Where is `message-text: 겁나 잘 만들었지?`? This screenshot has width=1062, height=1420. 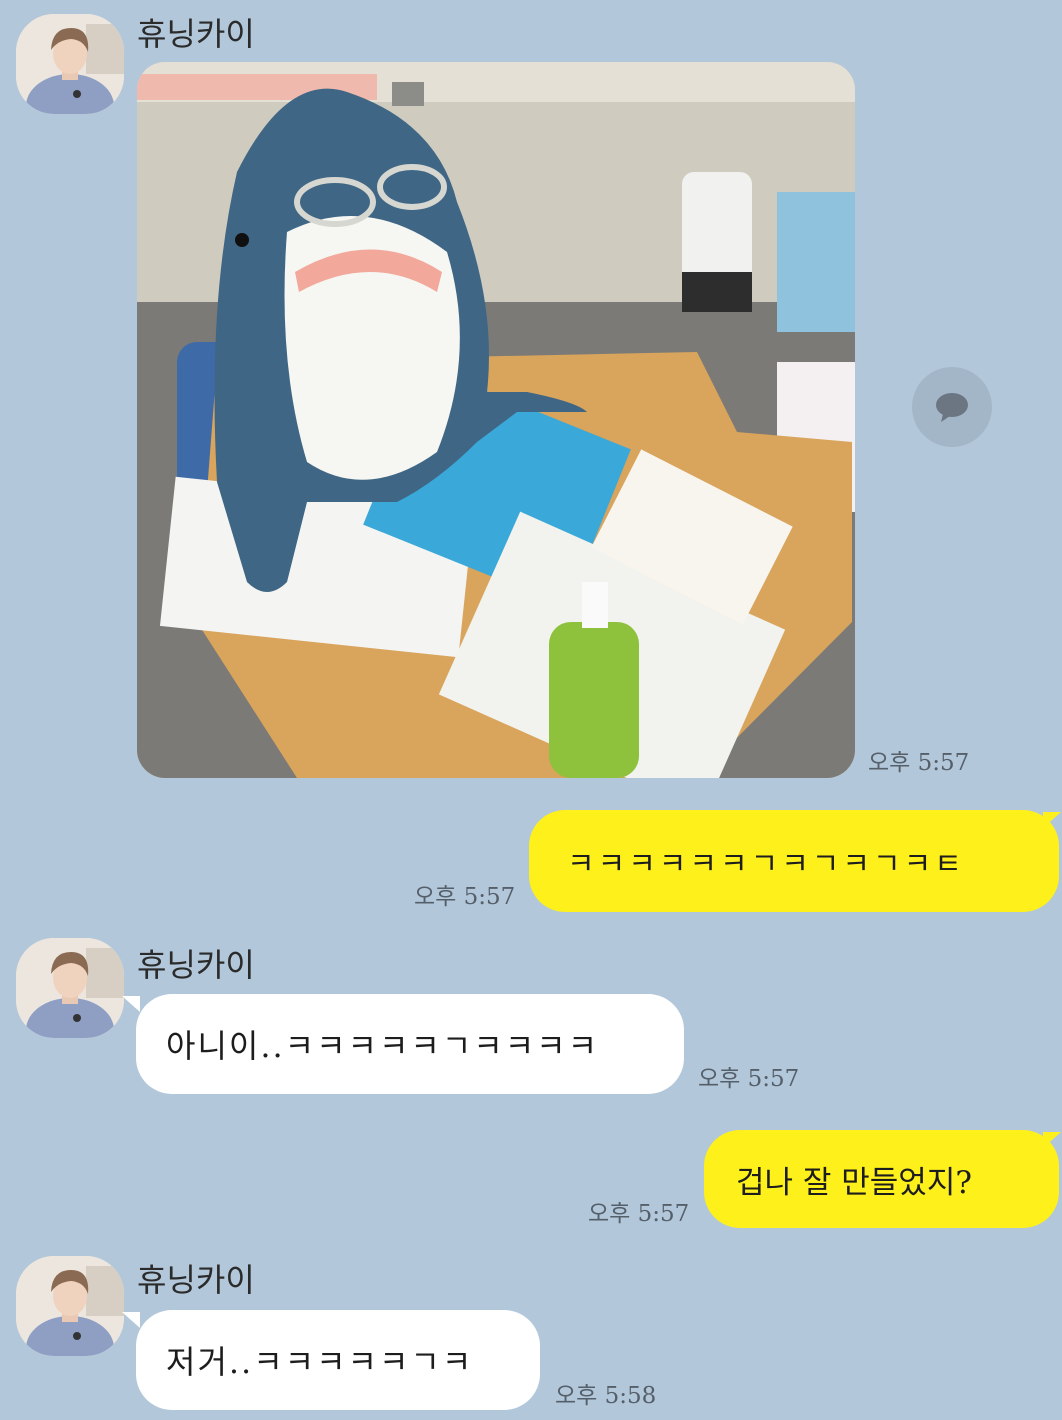 message-text: 겁나 잘 만들었지? is located at coordinates (854, 1182).